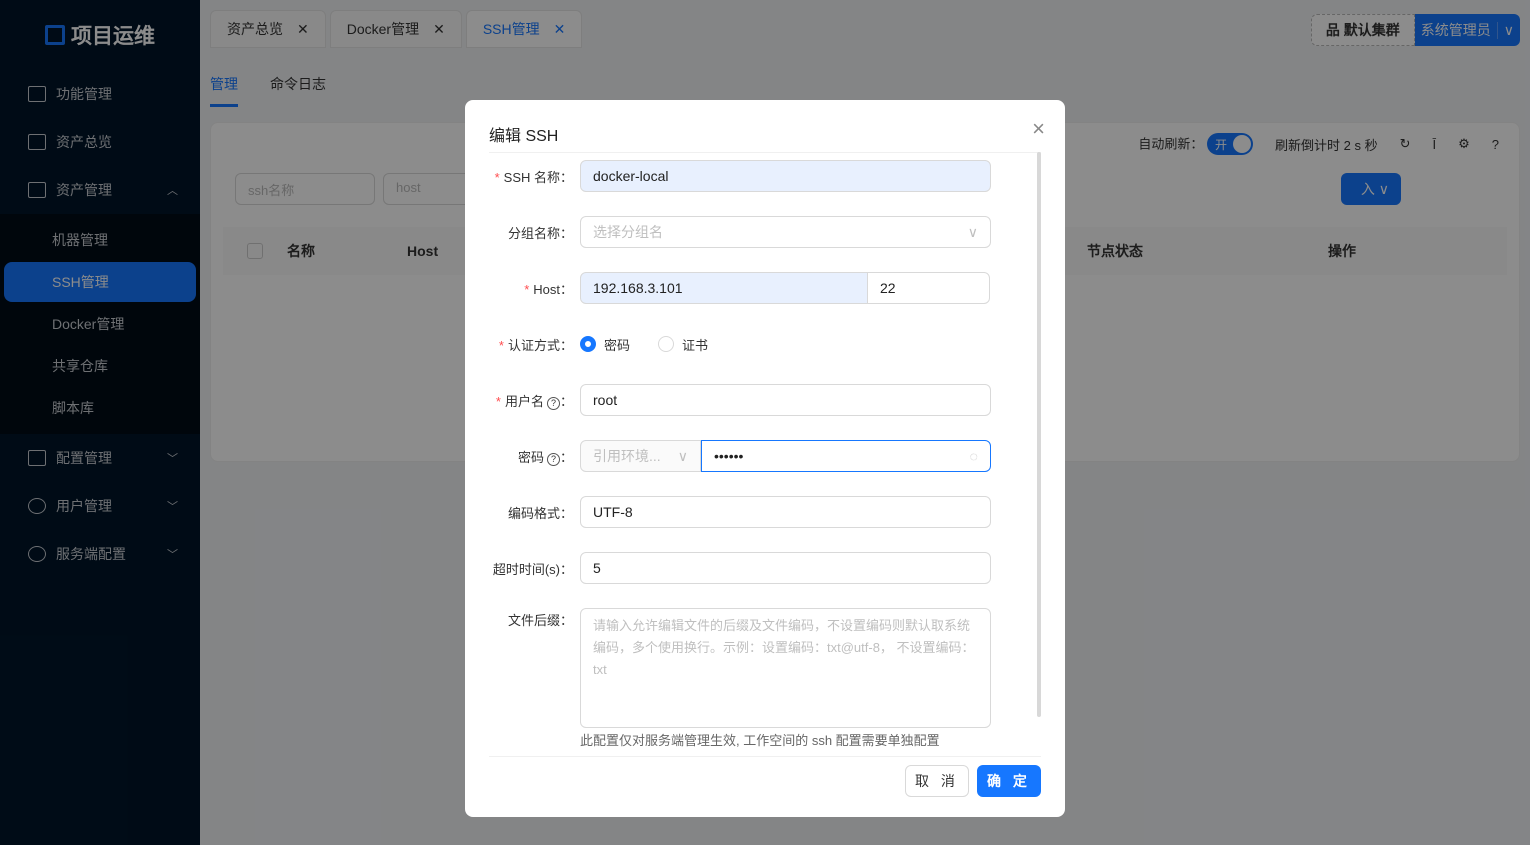 The image size is (1530, 845). I want to click on username-input: root, so click(785, 400).